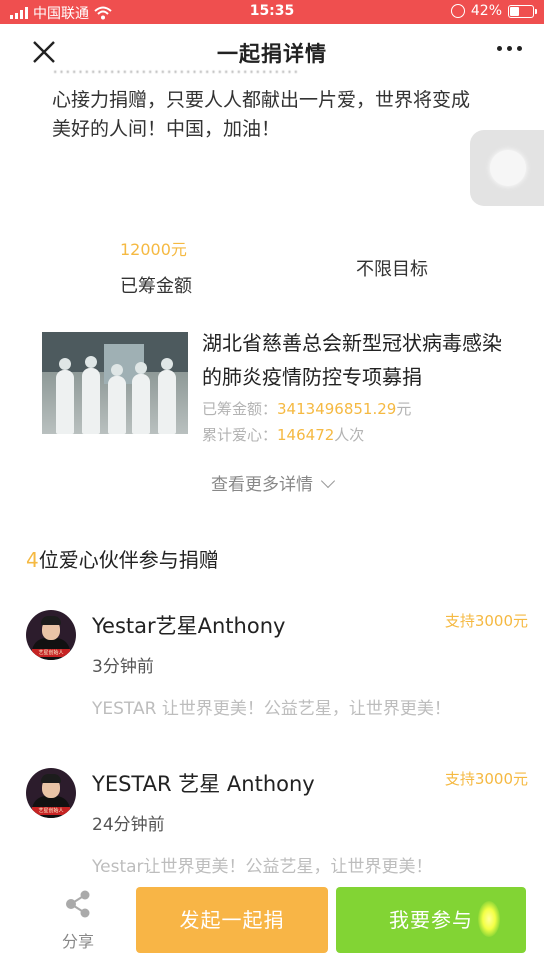  I want to click on battery-icon, so click(522, 11).